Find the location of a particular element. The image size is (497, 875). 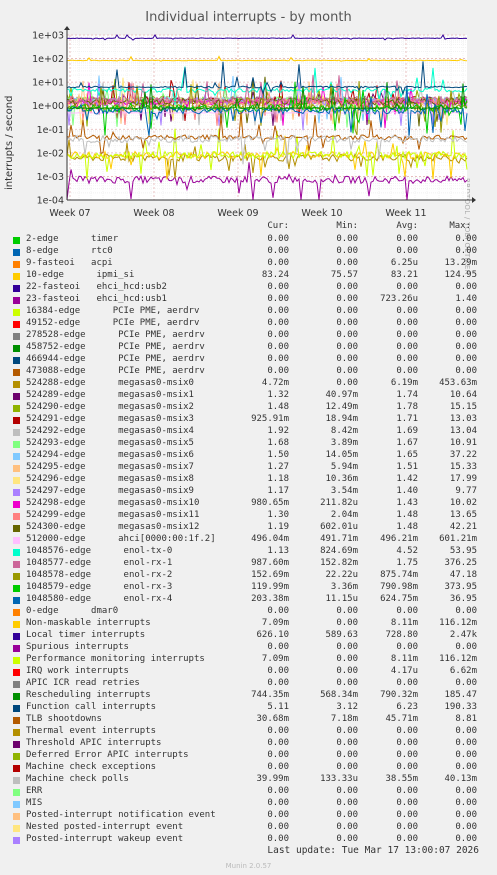

legend-series-name: 22-fasteoi ehci_hcd:usb2 is located at coordinates (96, 287).